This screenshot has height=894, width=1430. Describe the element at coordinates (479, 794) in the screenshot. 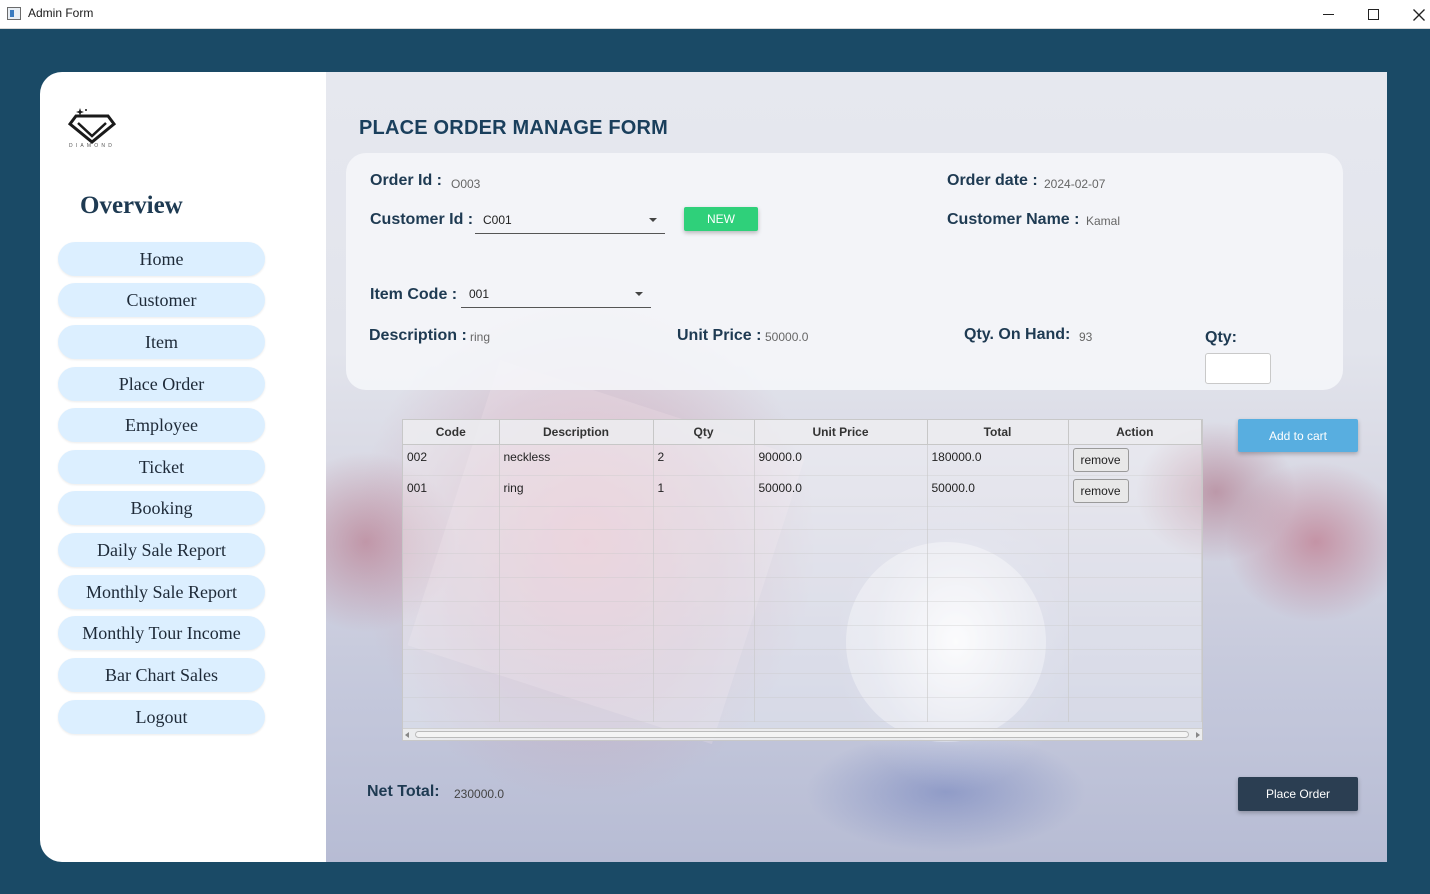

I see `net-total-value: 230000.0` at that location.